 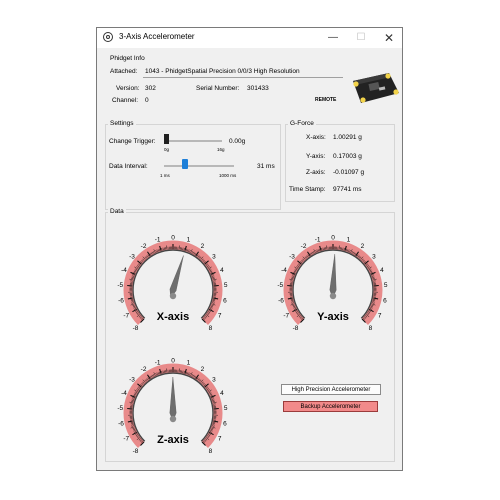 I want to click on gauge-label: Y-axis, so click(x=333, y=317).